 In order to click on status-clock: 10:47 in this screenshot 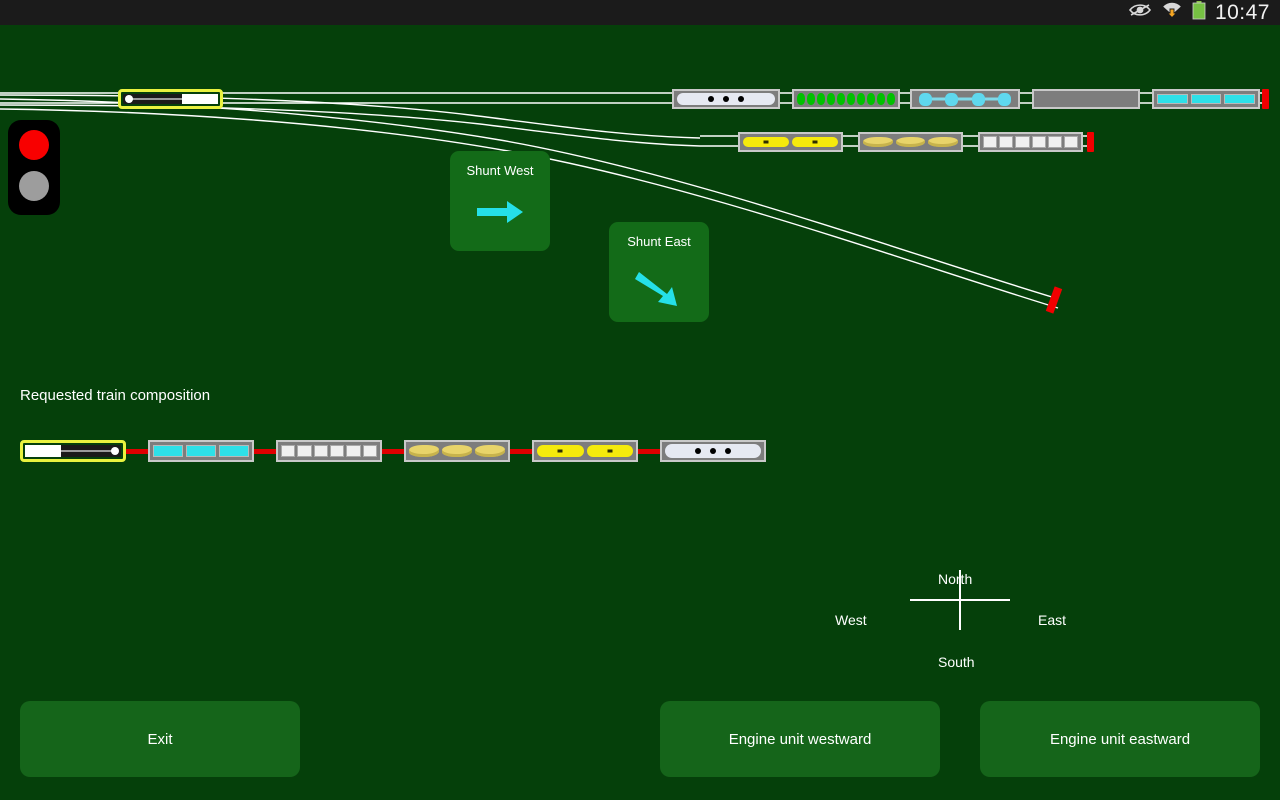, I will do `click(1242, 12)`.